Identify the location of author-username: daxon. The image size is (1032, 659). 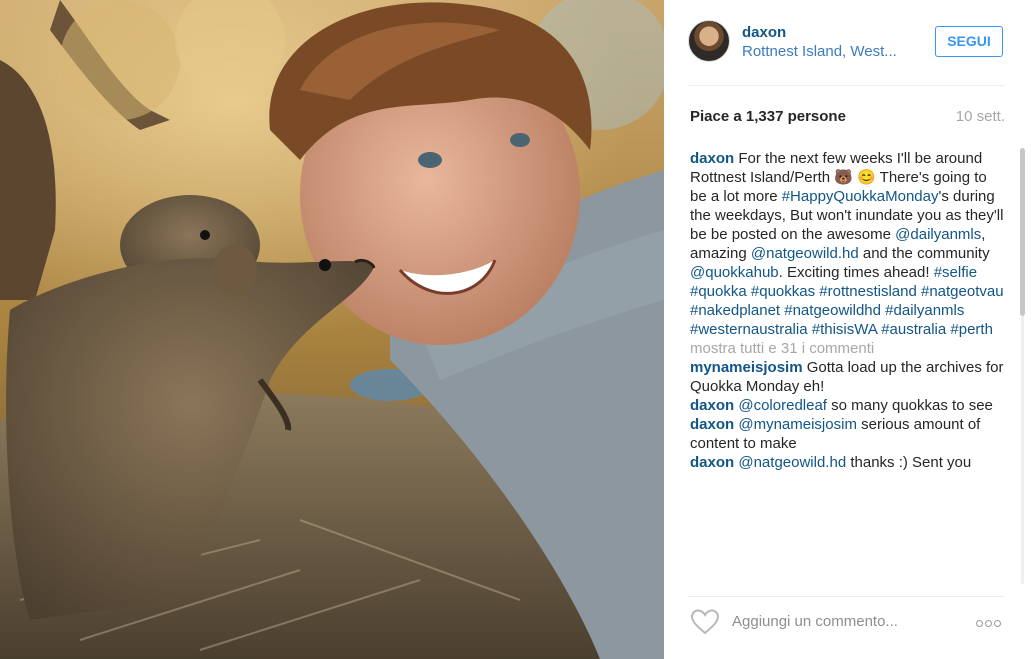
(764, 32).